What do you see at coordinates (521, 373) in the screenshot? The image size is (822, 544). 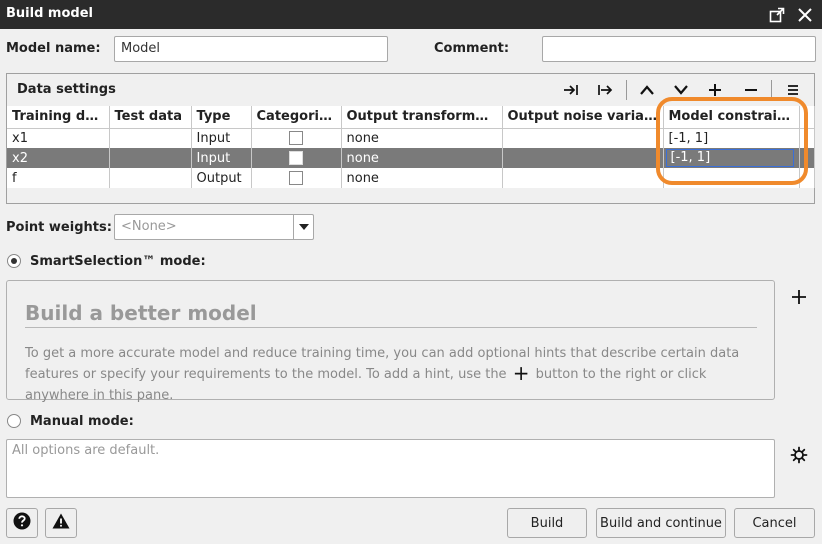 I see `plus-icon: +` at bounding box center [521, 373].